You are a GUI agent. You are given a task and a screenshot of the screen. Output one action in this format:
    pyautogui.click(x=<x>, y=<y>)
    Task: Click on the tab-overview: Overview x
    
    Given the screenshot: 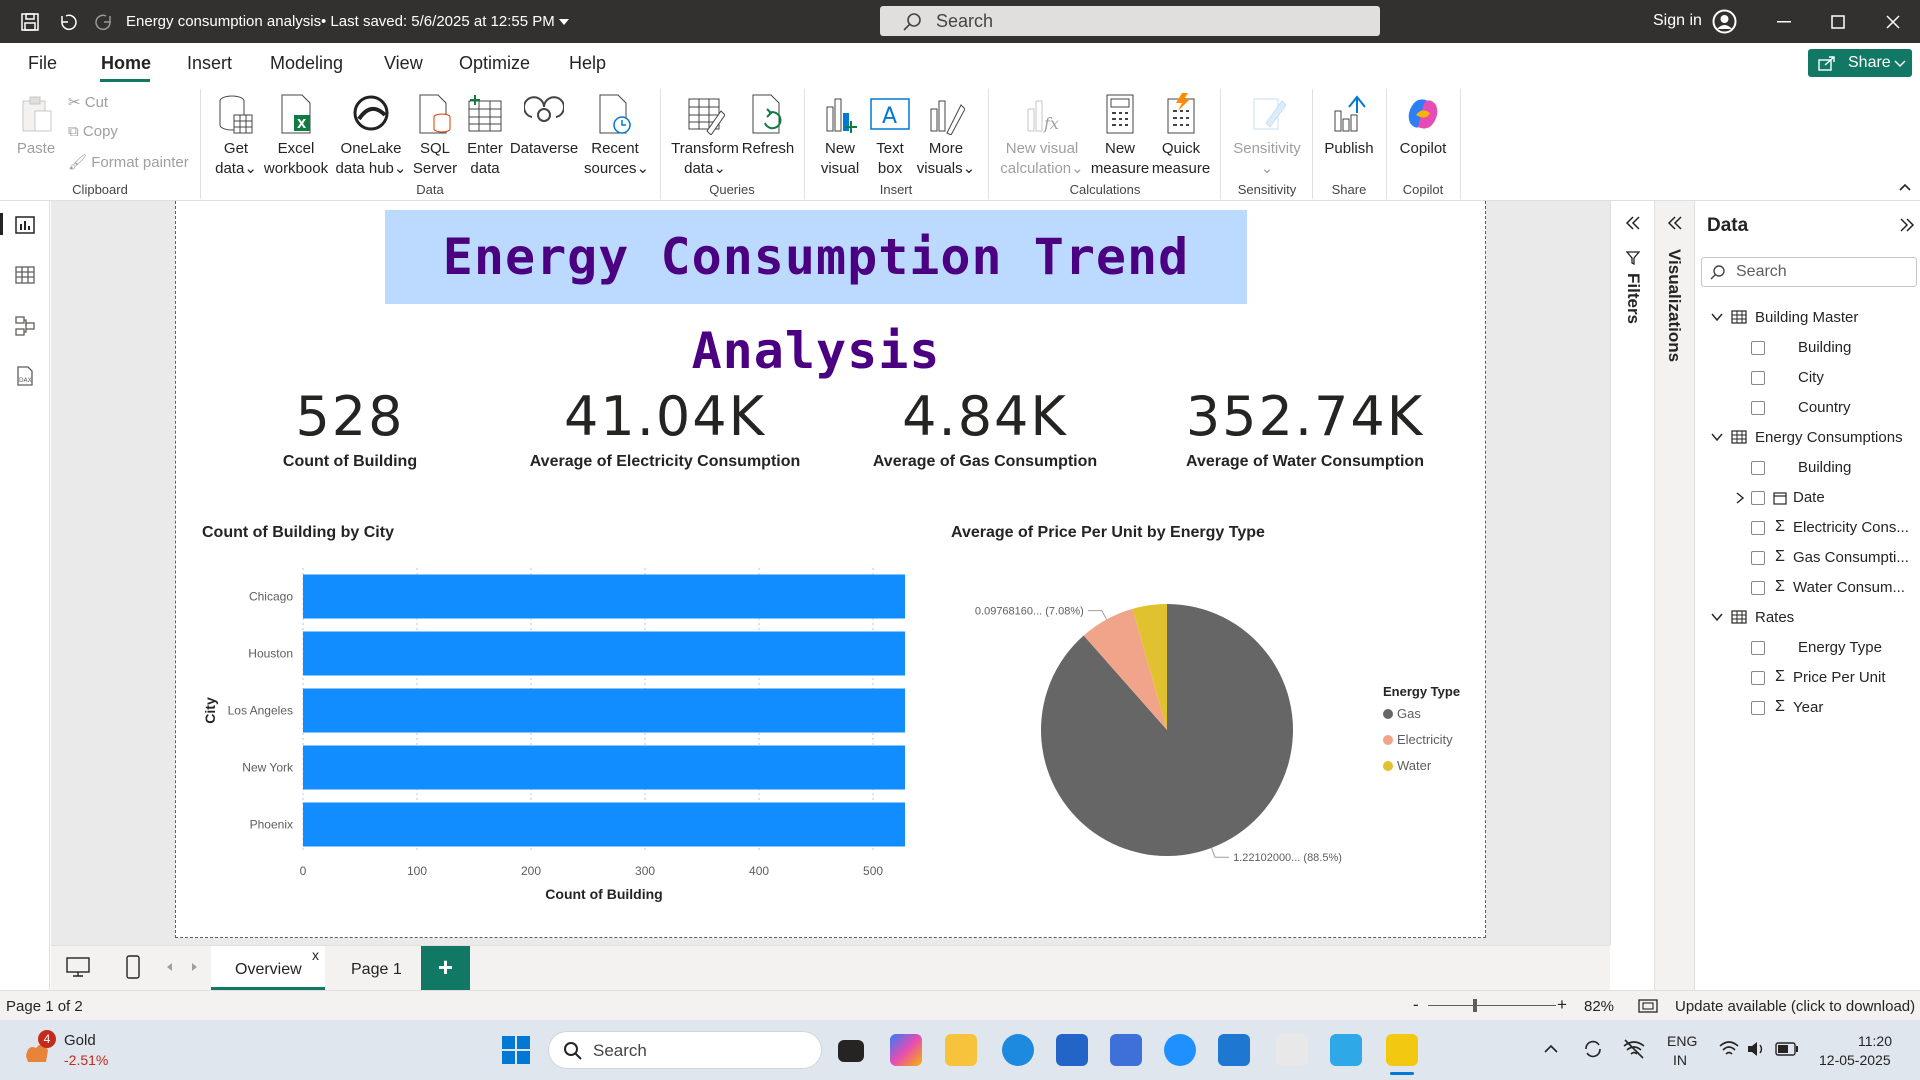 What is the action you would take?
    pyautogui.click(x=268, y=968)
    